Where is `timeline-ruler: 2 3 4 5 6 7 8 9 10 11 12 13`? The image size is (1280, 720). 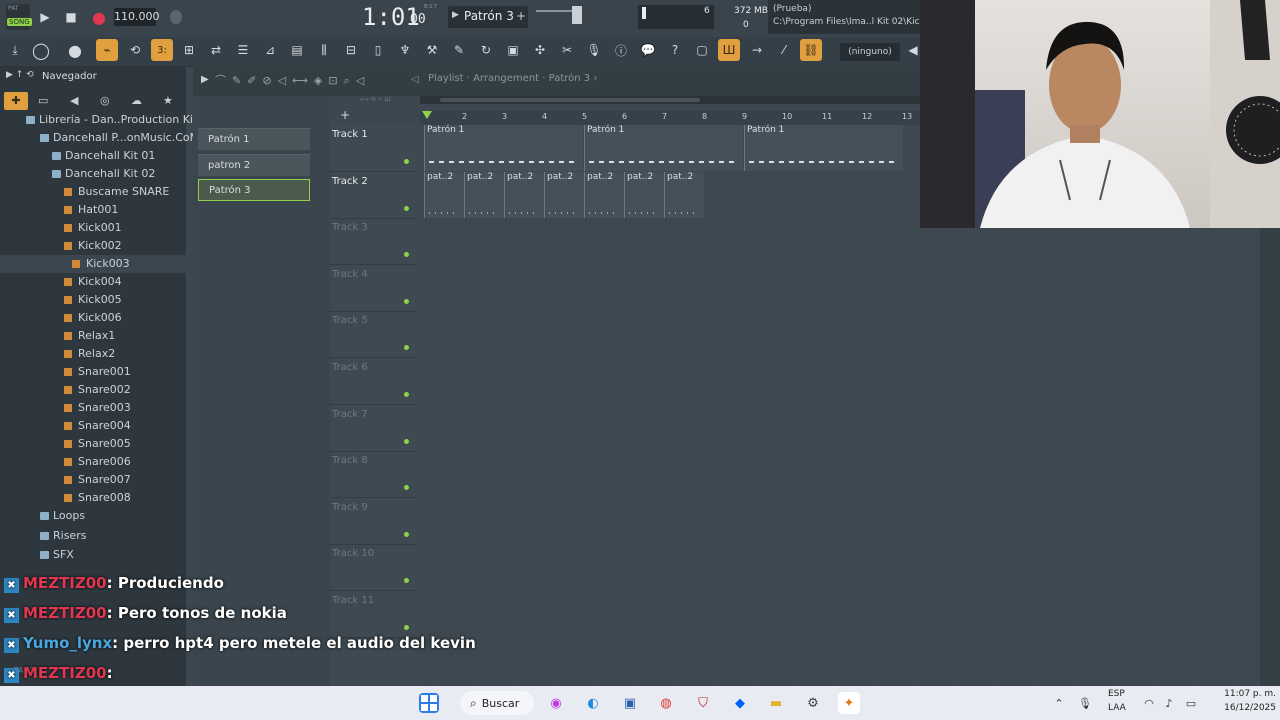 timeline-ruler: 2 3 4 5 6 7 8 9 10 11 12 13 is located at coordinates (670, 118).